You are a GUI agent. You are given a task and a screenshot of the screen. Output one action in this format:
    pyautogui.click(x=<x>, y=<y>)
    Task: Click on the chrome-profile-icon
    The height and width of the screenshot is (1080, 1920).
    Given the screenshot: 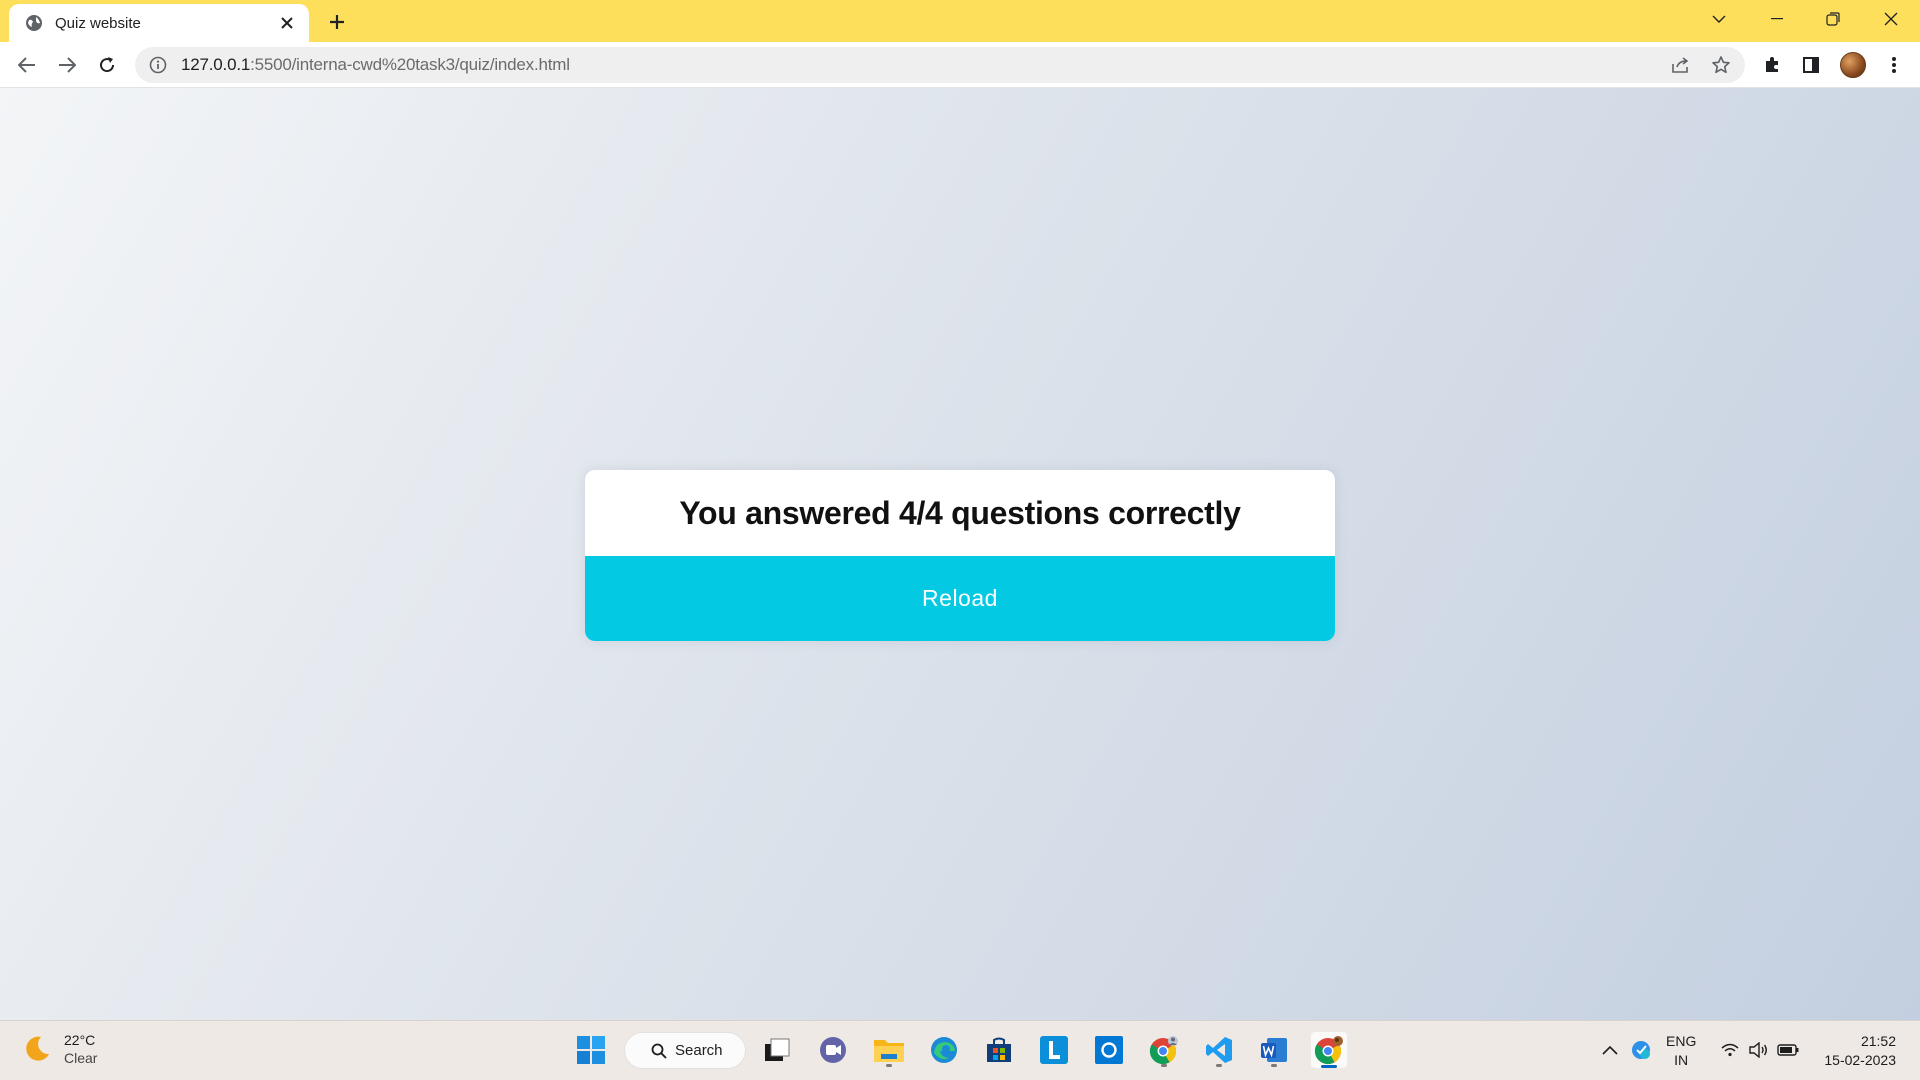 What is the action you would take?
    pyautogui.click(x=1164, y=1050)
    